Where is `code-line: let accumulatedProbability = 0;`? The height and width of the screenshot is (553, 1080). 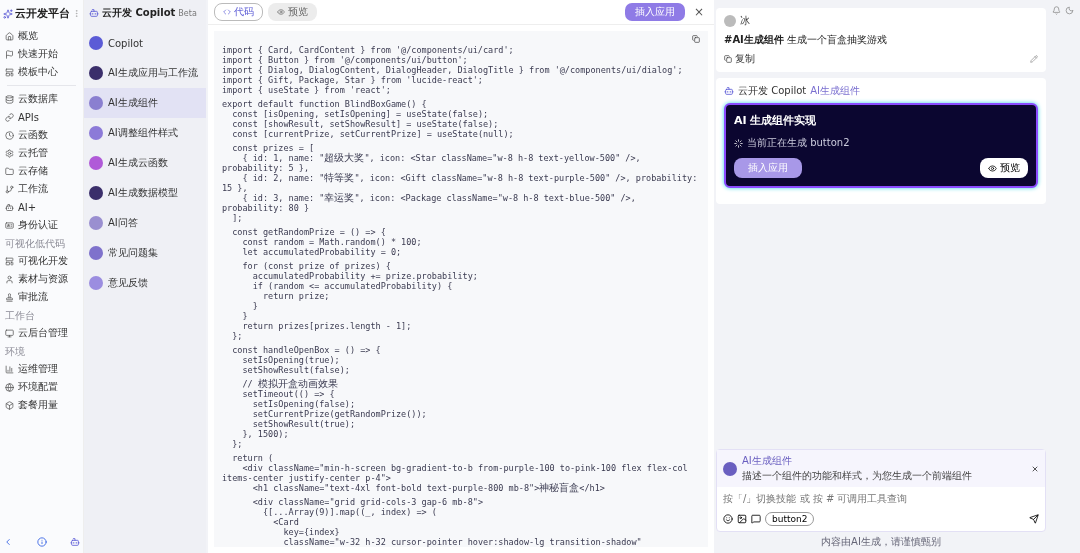
code-line: let accumulatedProbability = 0; is located at coordinates (322, 252).